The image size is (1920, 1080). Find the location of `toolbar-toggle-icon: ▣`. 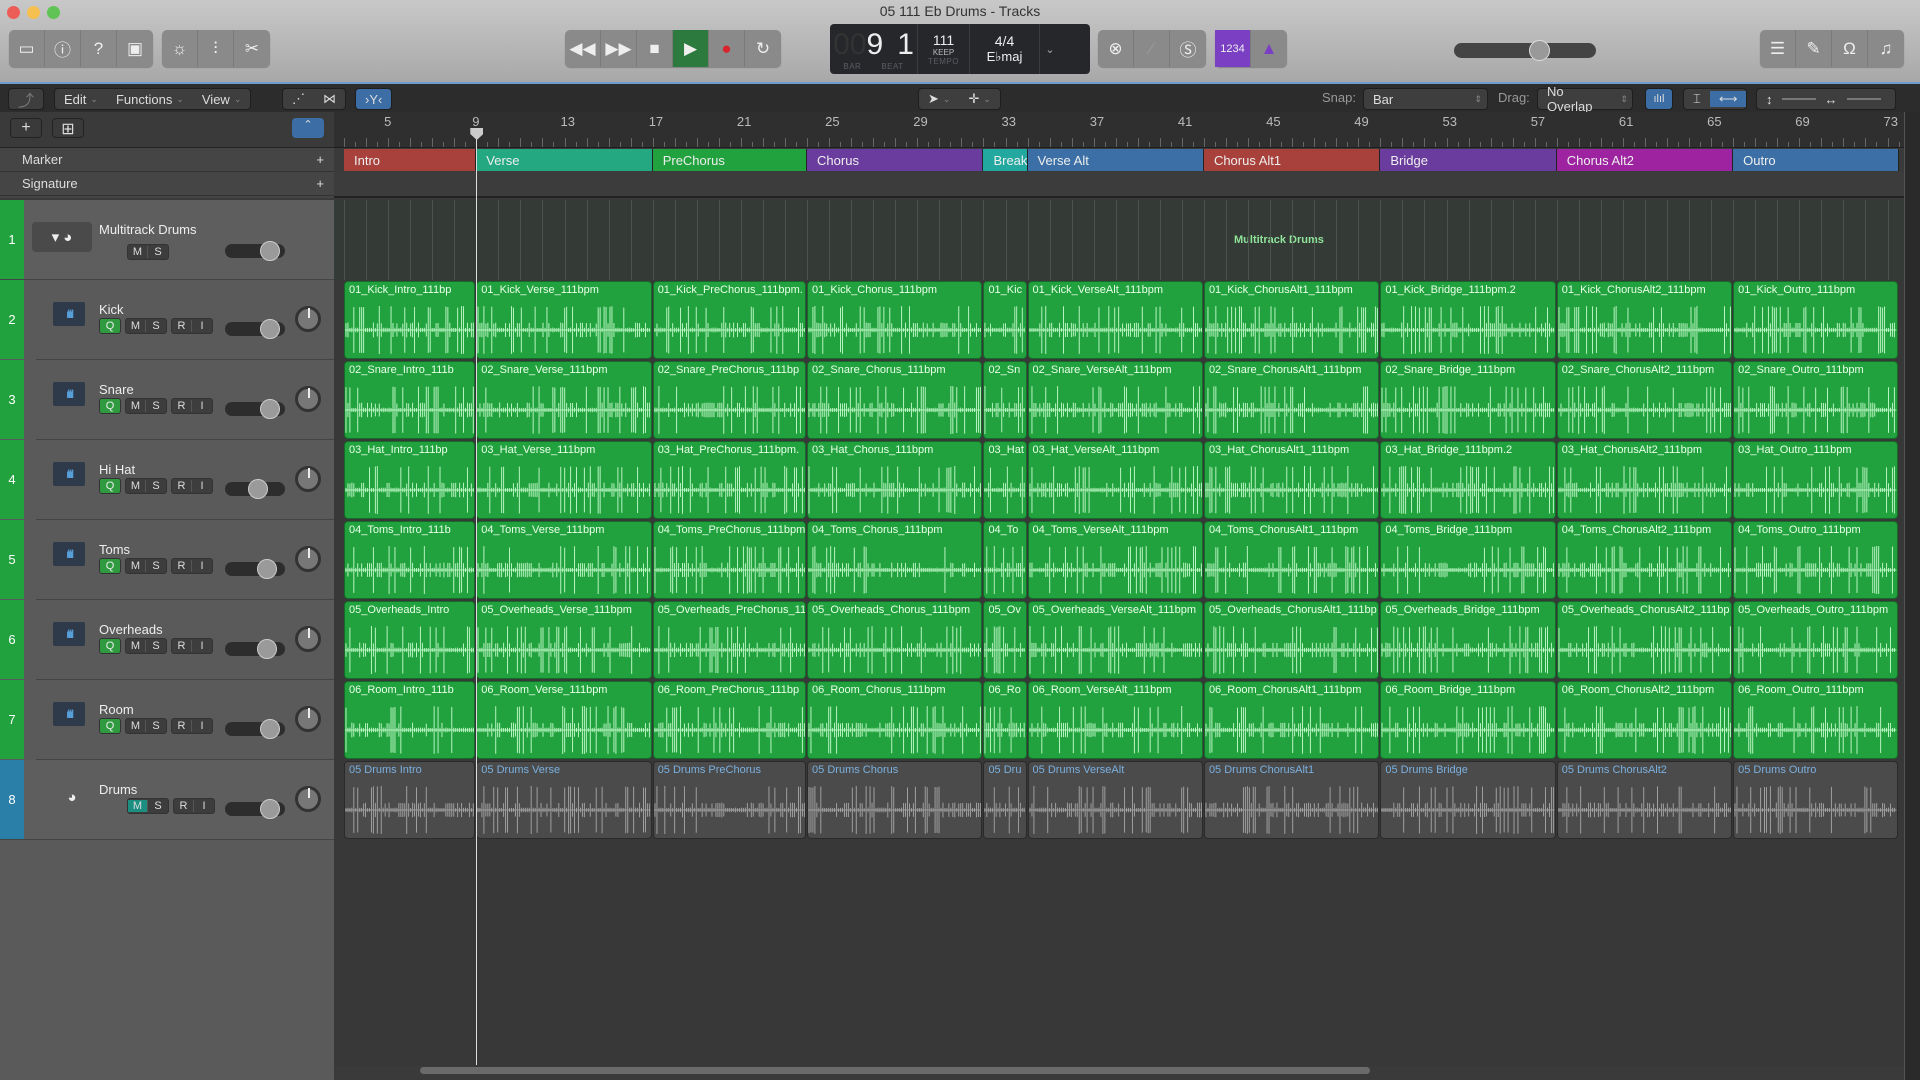

toolbar-toggle-icon: ▣ is located at coordinates (135, 48).